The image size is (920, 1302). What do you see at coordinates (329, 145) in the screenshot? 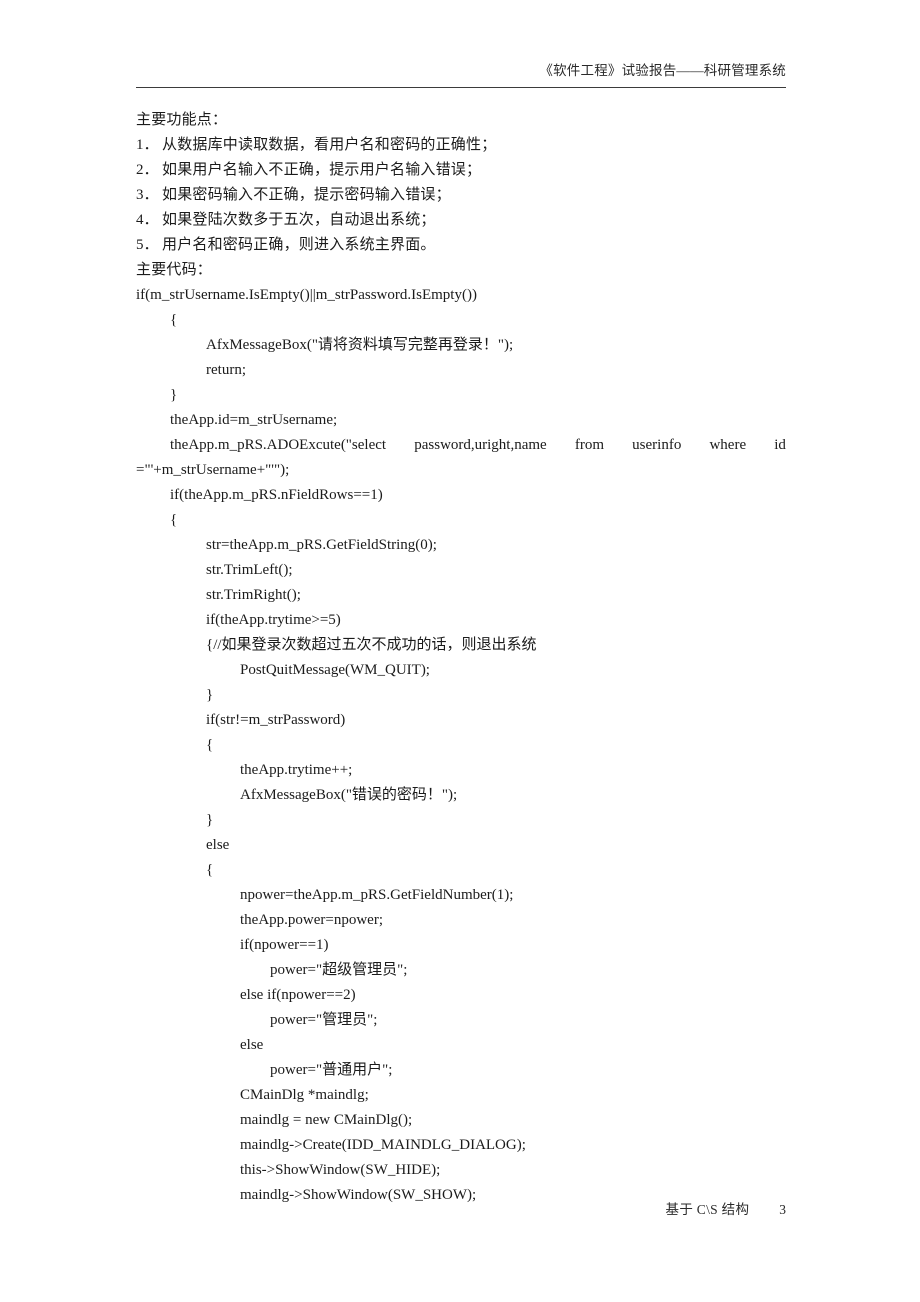
I see `feature-list-item-text: 从数据库中读取数据，看用户名和密码的正确性；` at bounding box center [329, 145].